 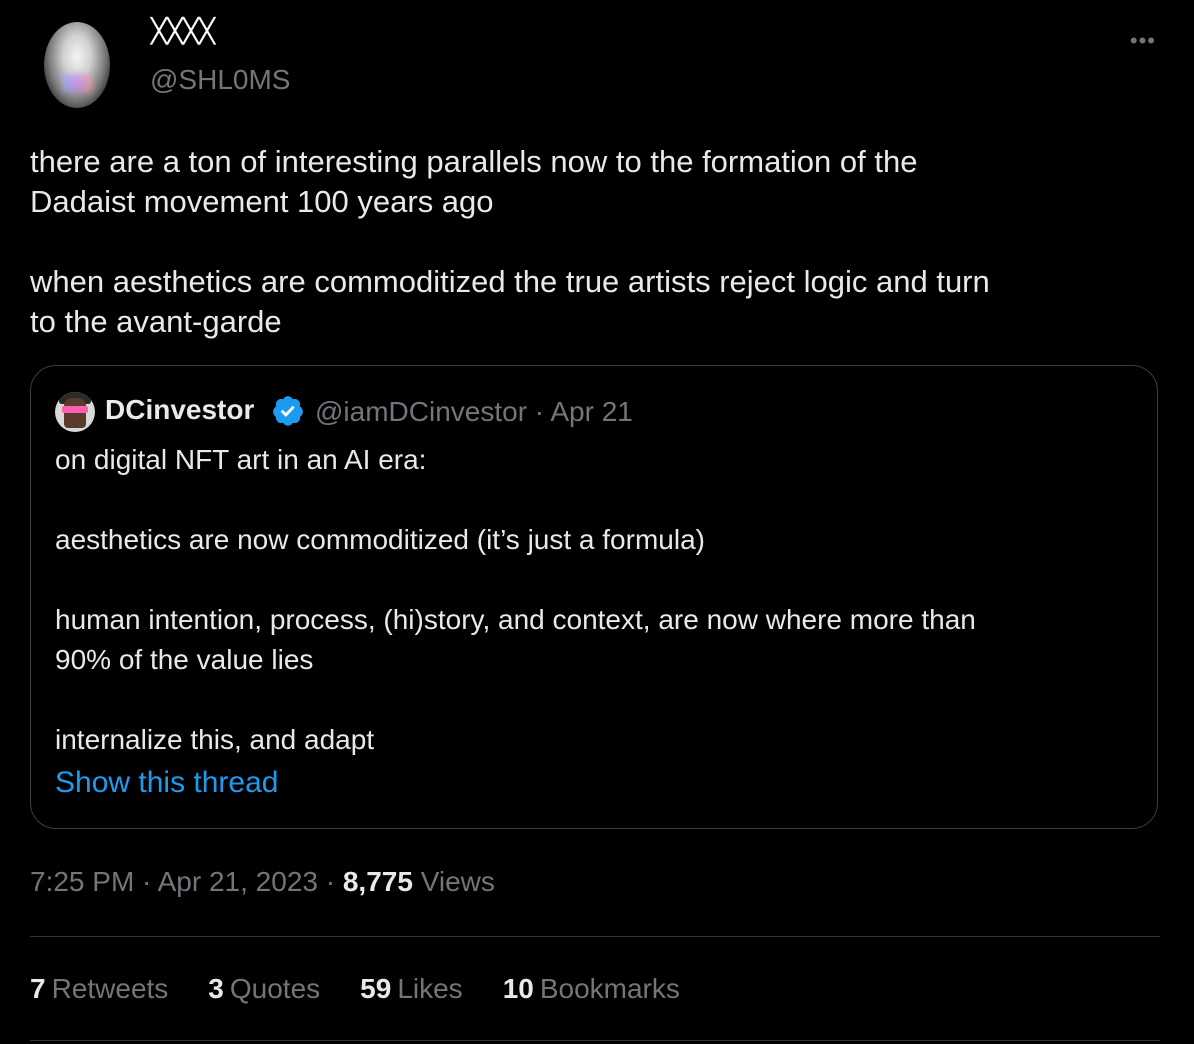 What do you see at coordinates (186, 881) in the screenshot?
I see `timestamp-text: 7:25 PM · Apr 21, 2023 ·` at bounding box center [186, 881].